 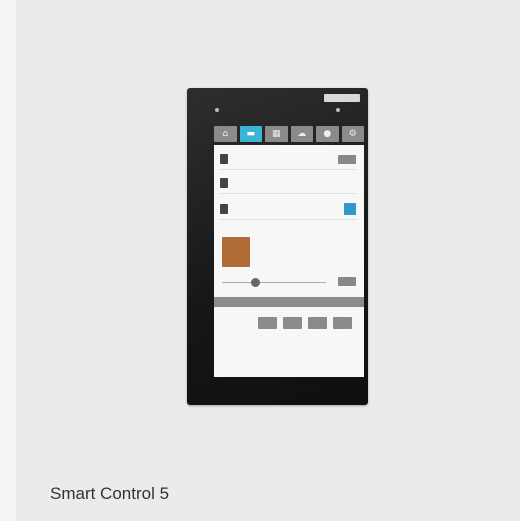 I want to click on device-screen, so click(x=289, y=261).